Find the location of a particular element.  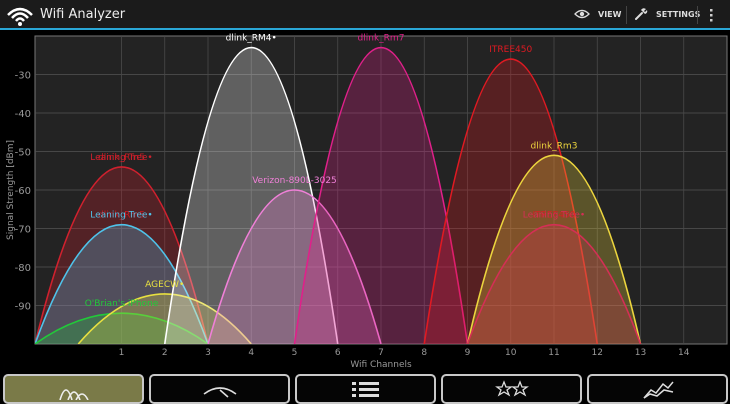

x-tick-label: 6 is located at coordinates (338, 353).